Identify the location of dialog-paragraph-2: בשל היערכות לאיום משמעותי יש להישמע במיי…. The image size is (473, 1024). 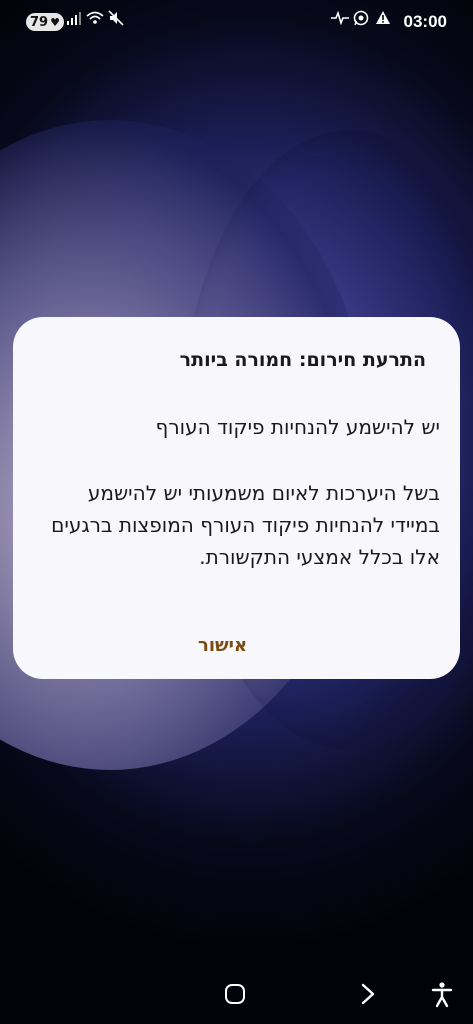
(245, 525).